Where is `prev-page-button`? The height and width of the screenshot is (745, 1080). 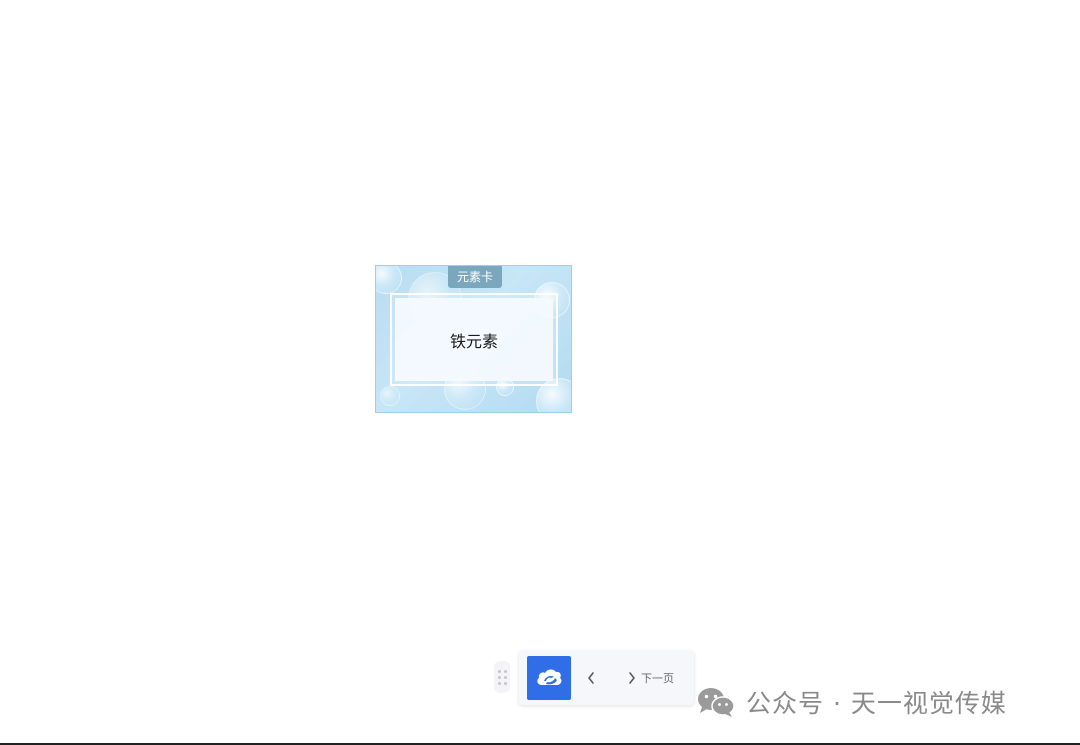 prev-page-button is located at coordinates (591, 678).